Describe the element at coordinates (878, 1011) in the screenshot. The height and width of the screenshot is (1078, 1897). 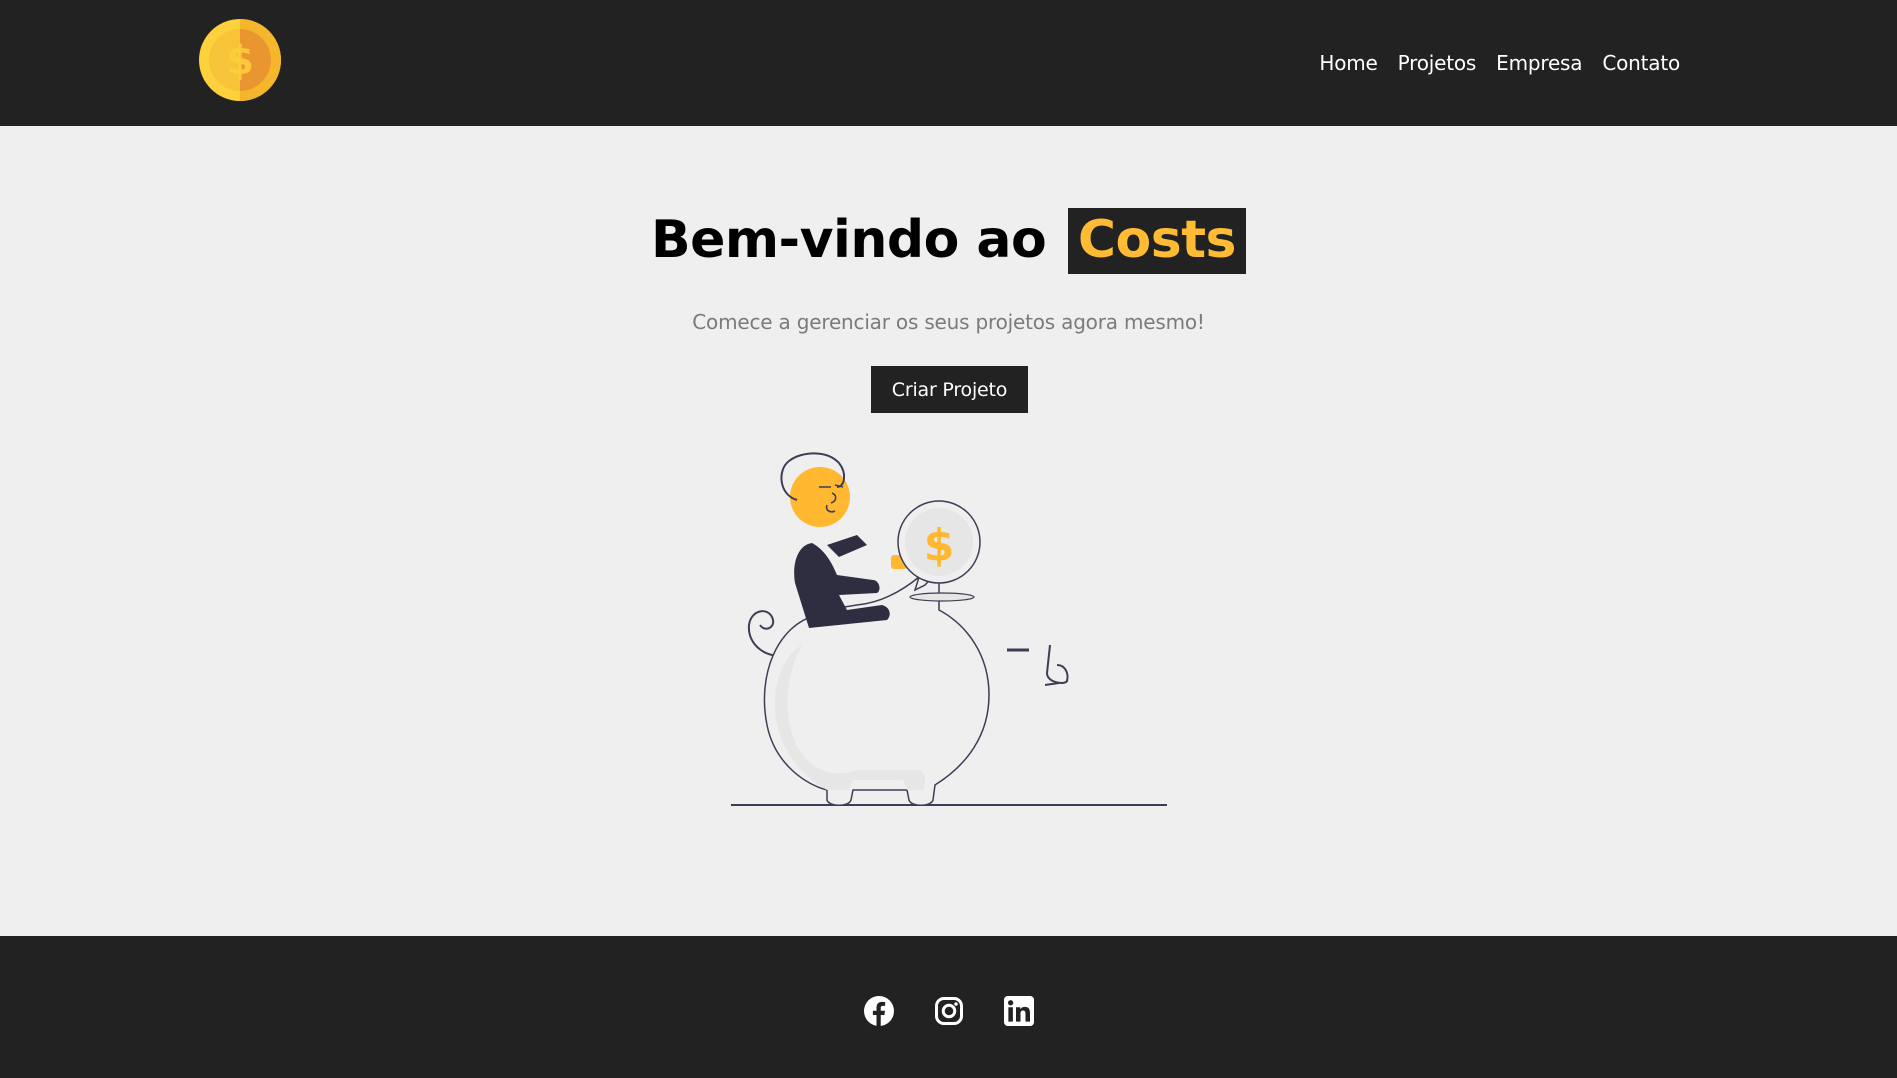
I see `facebook-icon` at that location.